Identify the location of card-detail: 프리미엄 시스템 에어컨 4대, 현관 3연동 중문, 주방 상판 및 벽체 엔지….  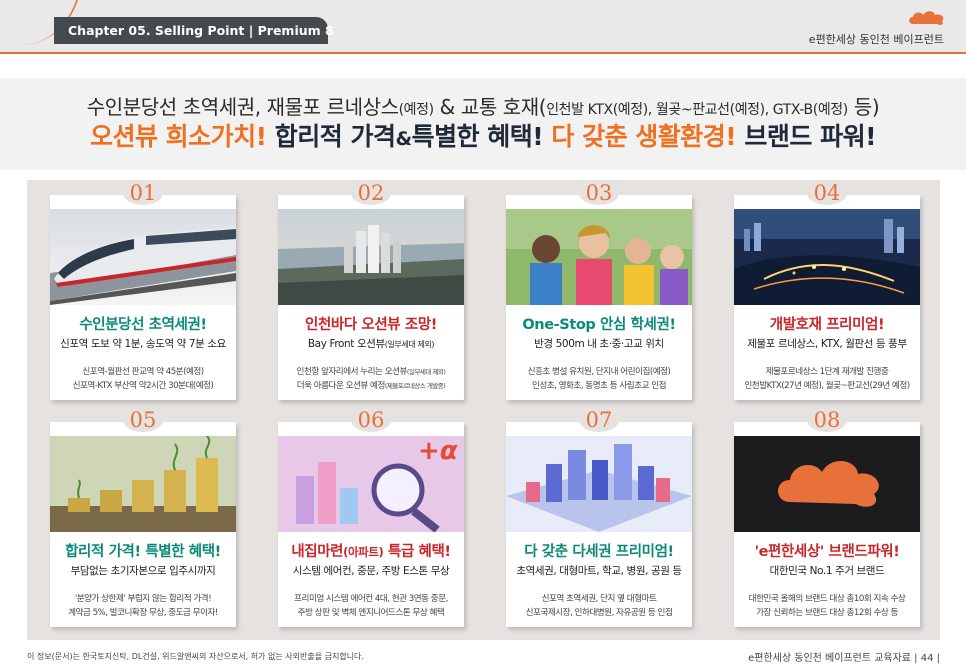
(371, 606).